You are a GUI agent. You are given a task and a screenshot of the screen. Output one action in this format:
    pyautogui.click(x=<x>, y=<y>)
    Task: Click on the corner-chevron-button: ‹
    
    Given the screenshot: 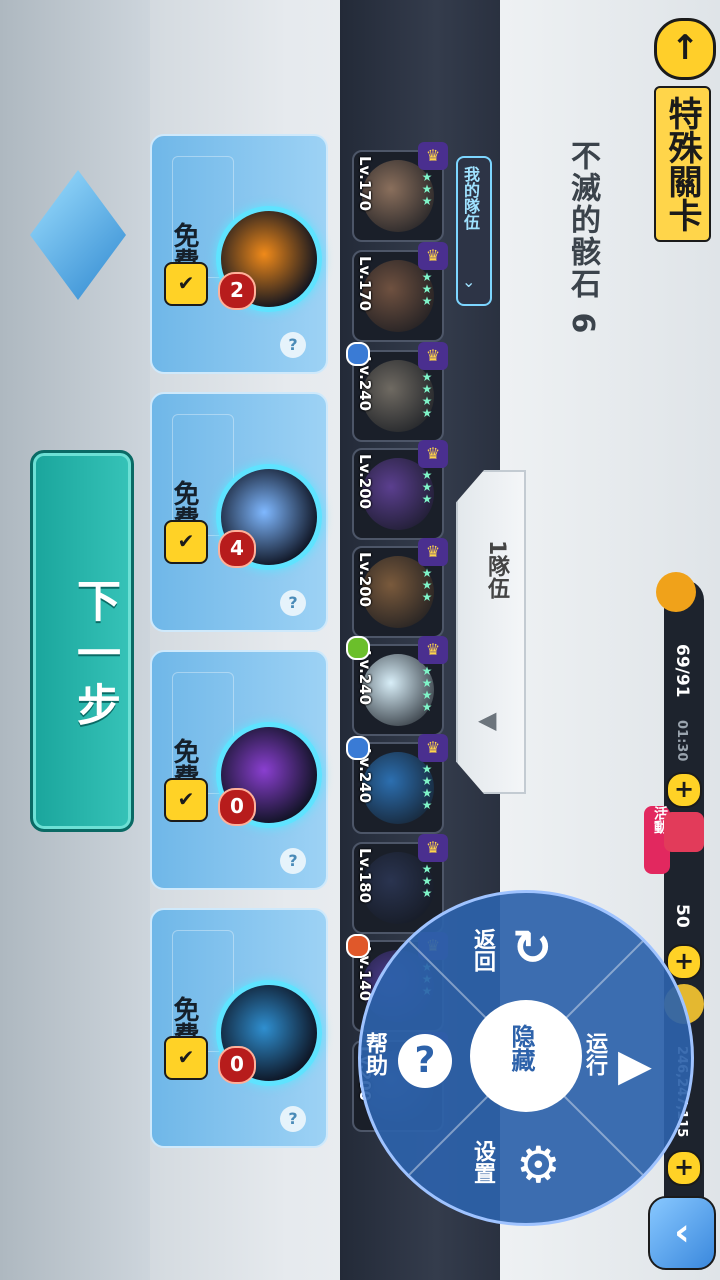 What is the action you would take?
    pyautogui.click(x=682, y=1233)
    